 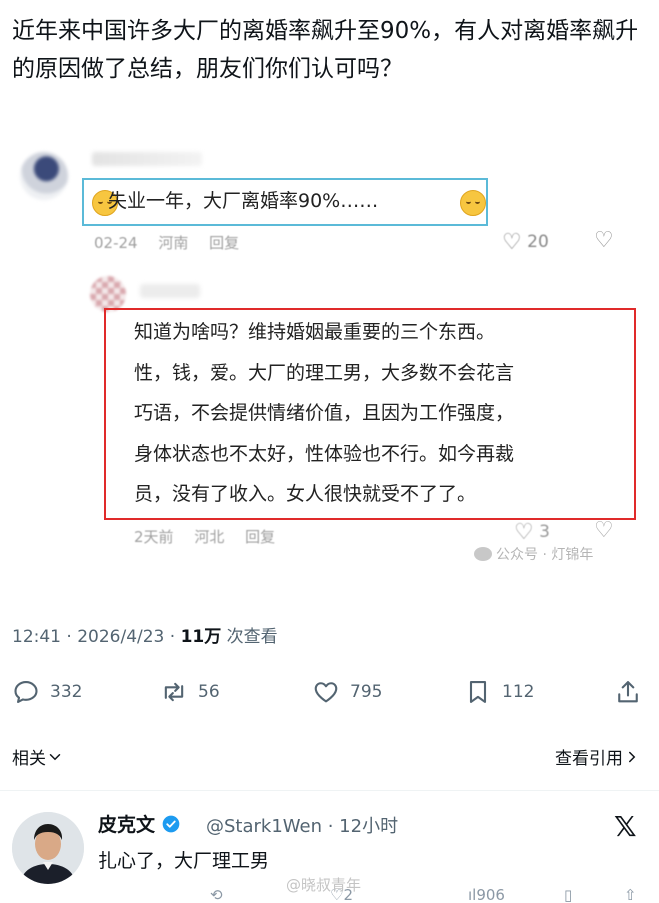 I want to click on like-count: 795, so click(x=366, y=692).